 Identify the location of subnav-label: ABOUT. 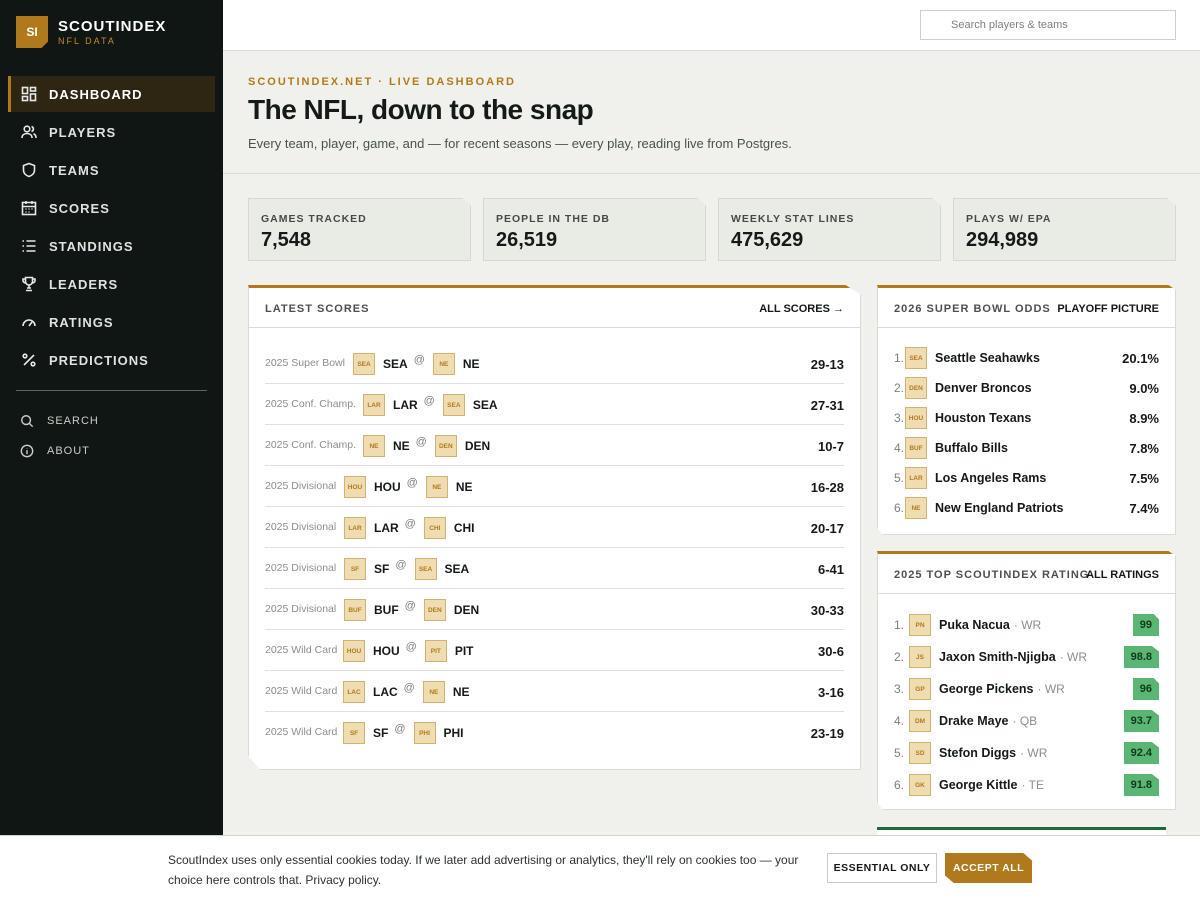
(68, 451).